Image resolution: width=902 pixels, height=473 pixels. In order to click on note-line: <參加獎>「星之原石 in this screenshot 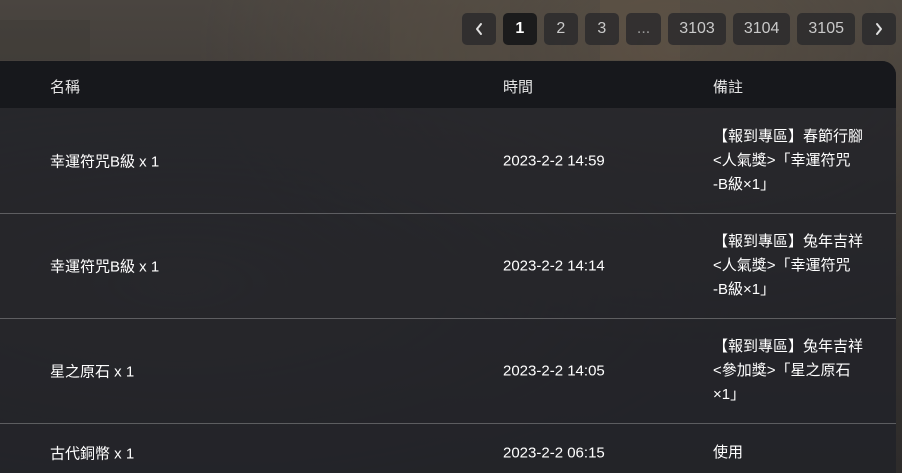, I will do `click(782, 370)`.